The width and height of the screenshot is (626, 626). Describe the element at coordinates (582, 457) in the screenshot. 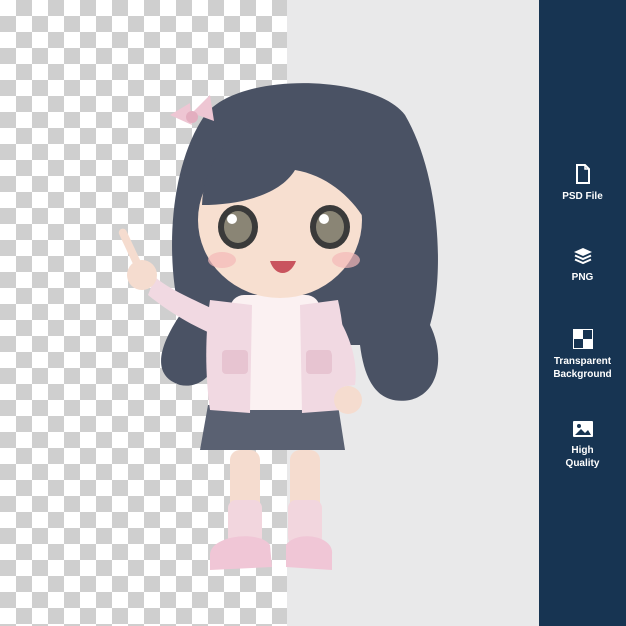

I see `feature-label: High Quality` at that location.